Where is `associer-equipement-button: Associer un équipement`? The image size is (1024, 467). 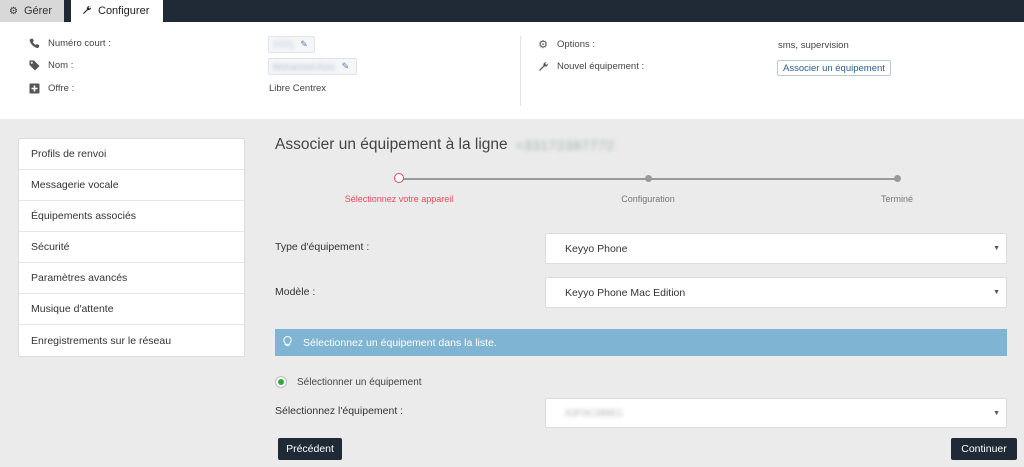 associer-equipement-button: Associer un équipement is located at coordinates (834, 68).